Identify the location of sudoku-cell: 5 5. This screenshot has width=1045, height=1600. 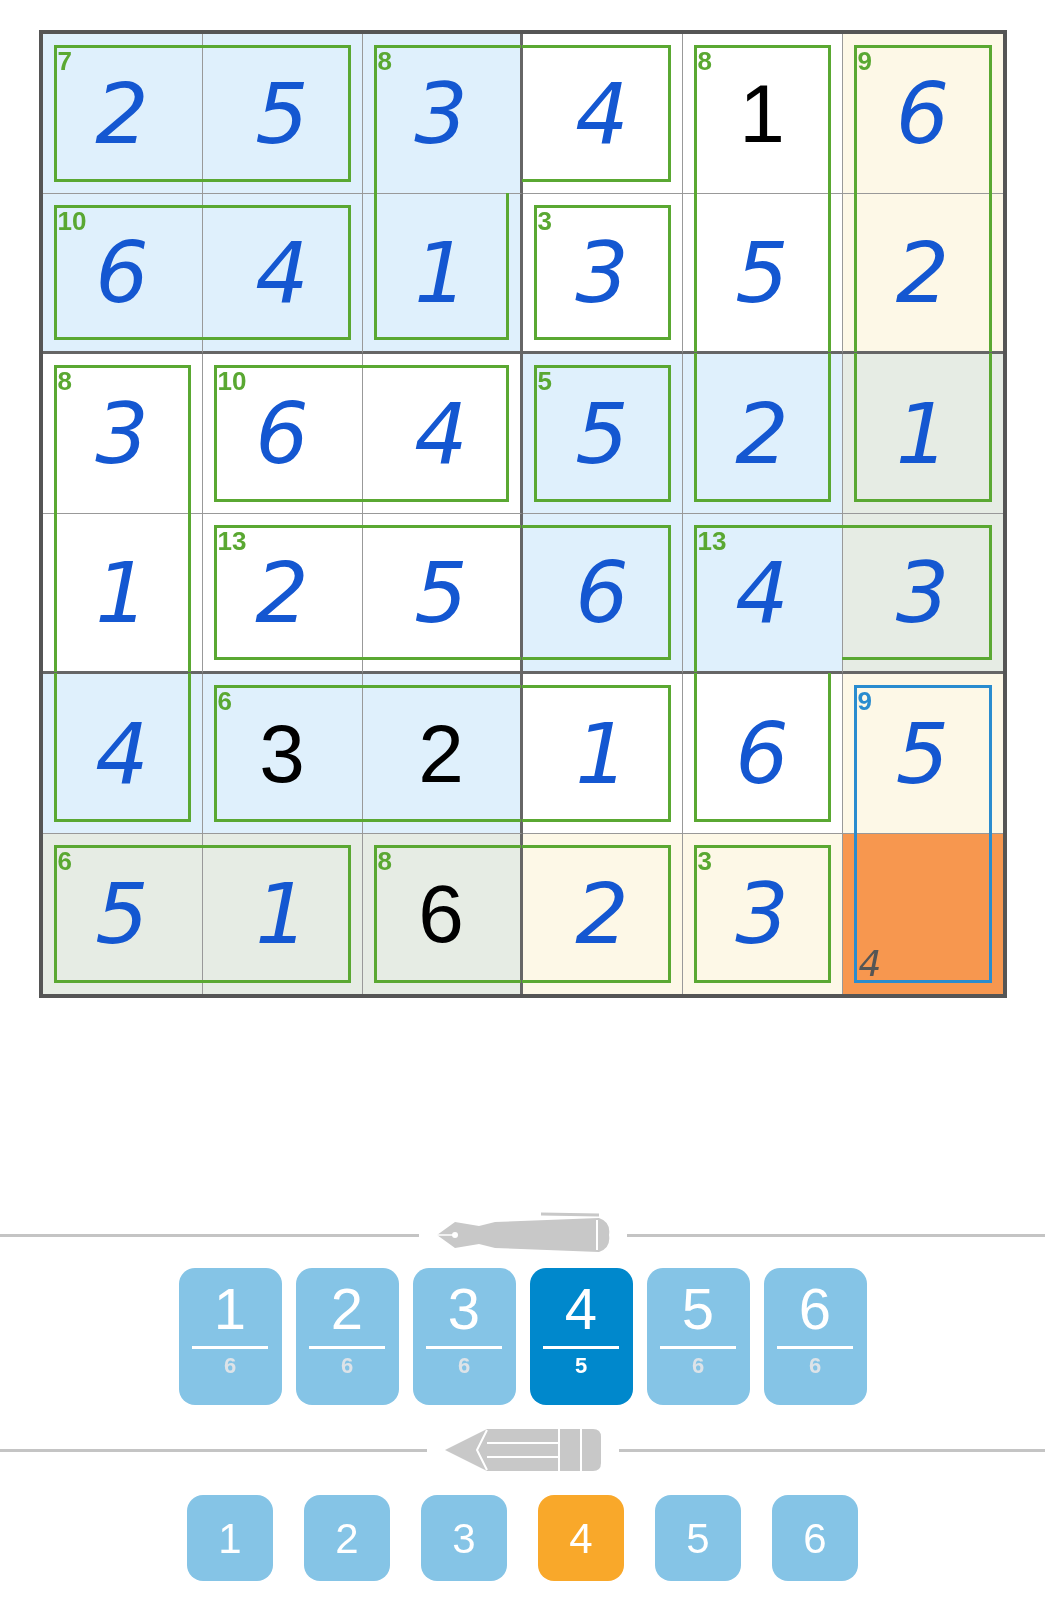
(602, 434).